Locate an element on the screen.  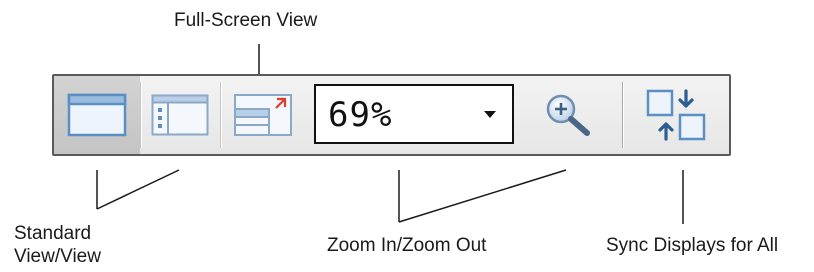
sync-displays-icon is located at coordinates (675, 115).